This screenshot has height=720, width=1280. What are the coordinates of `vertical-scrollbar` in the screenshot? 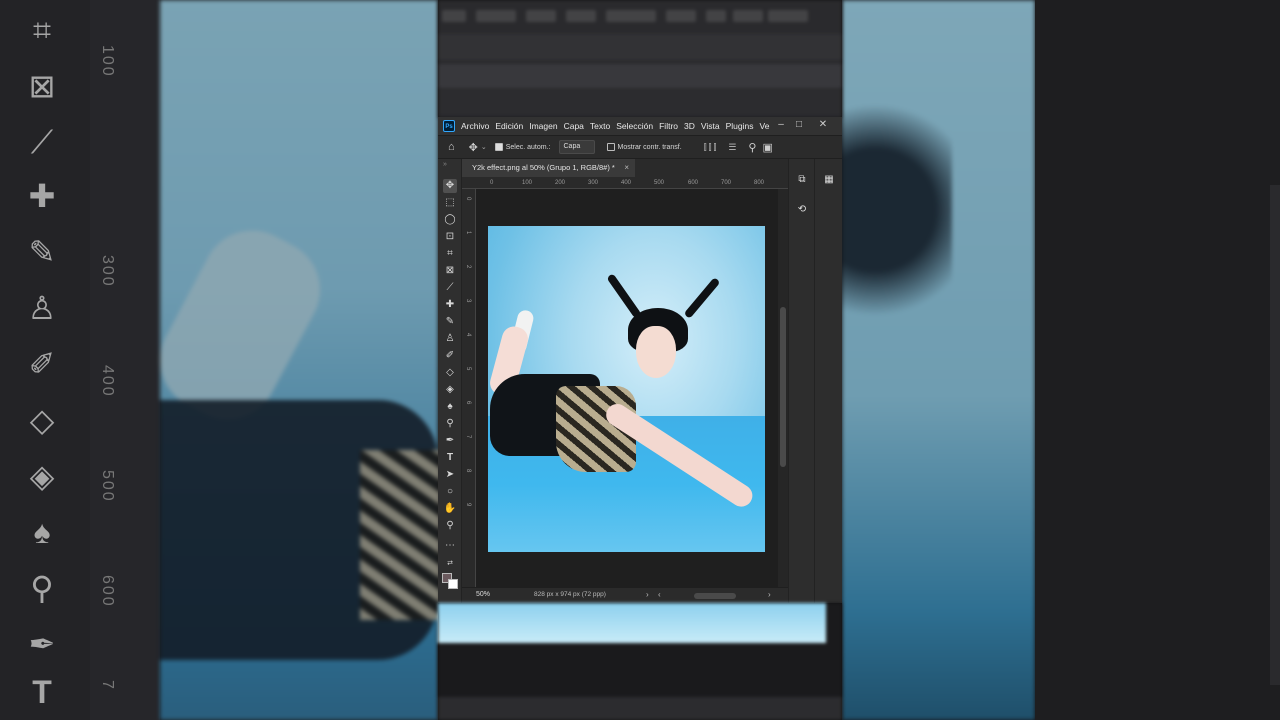 It's located at (783, 388).